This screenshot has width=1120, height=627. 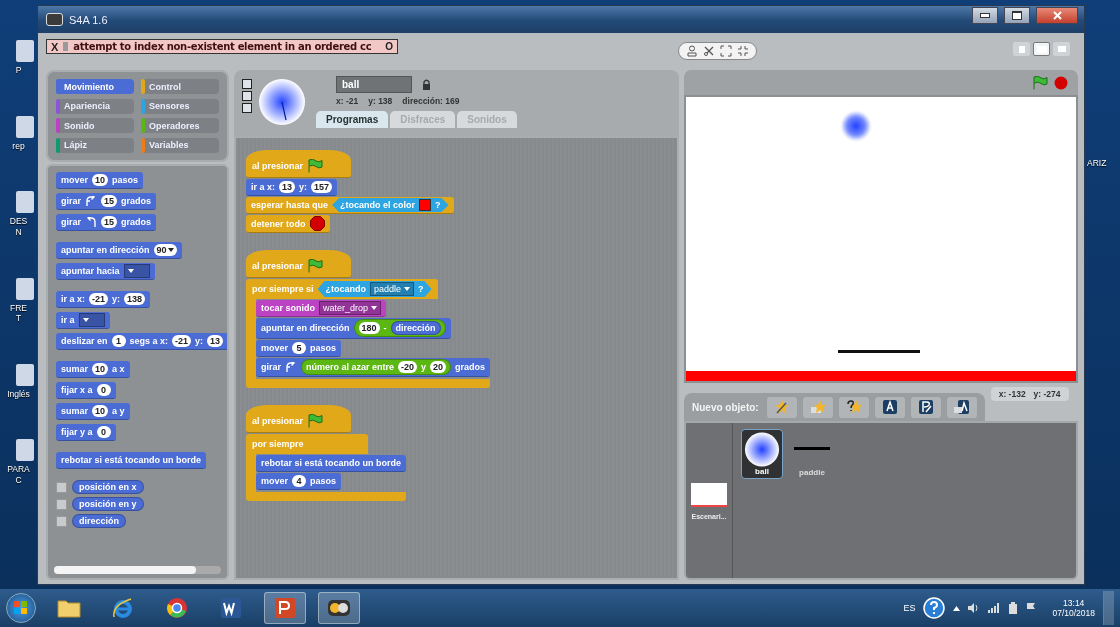 I want to click on code-block: apuntar hacia, so click(x=105, y=271).